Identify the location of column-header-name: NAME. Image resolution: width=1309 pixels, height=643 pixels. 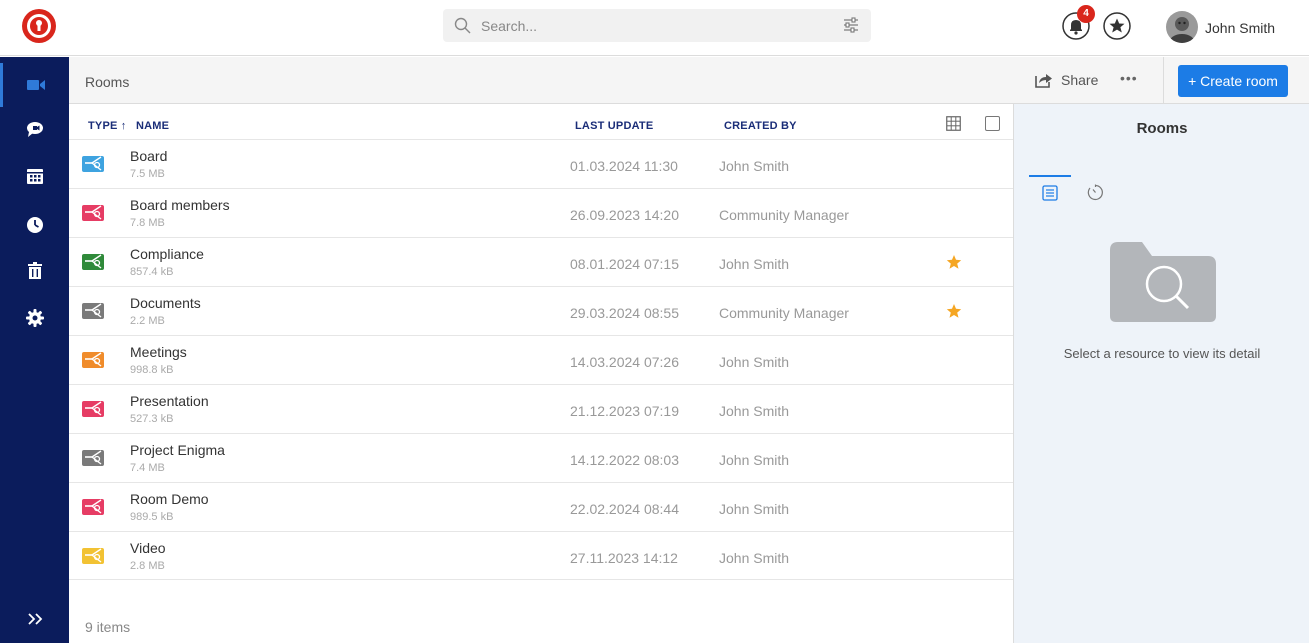
(152, 126).